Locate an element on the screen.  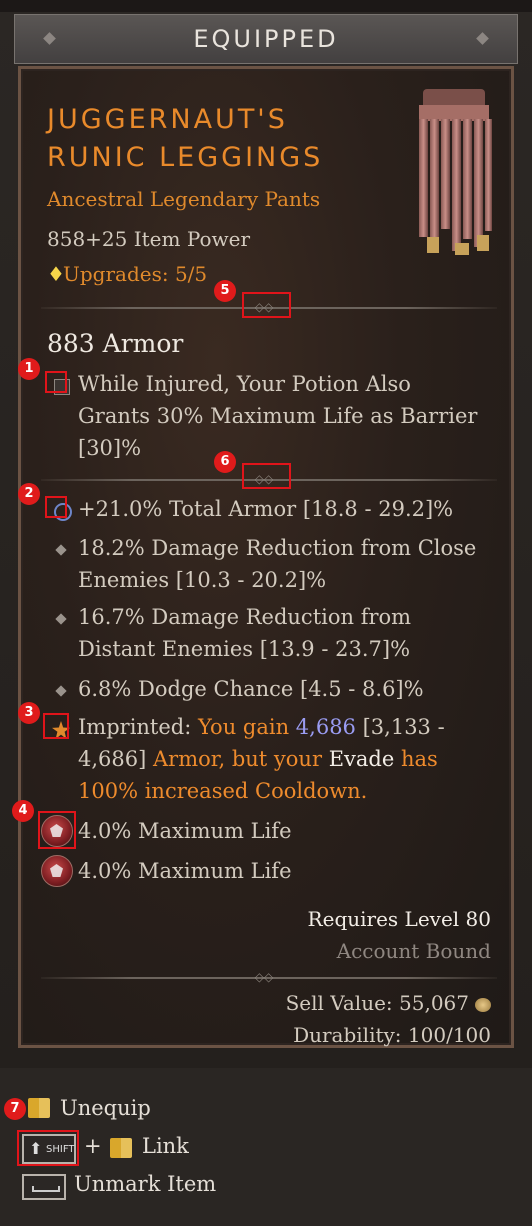
item-name: Juggernaut's Runic Leggings is located at coordinates (185, 138).